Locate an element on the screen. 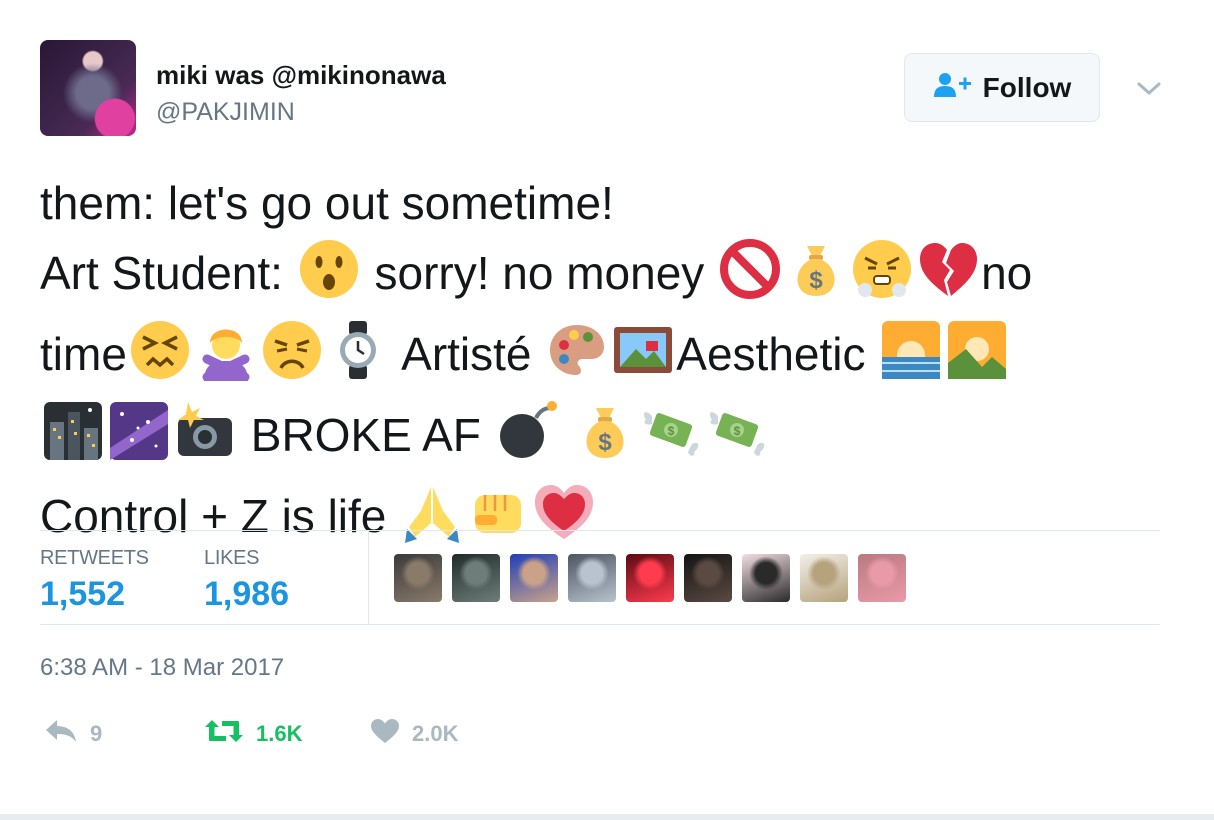 The width and height of the screenshot is (1214, 820). reply-button: 9 is located at coordinates (73, 733).